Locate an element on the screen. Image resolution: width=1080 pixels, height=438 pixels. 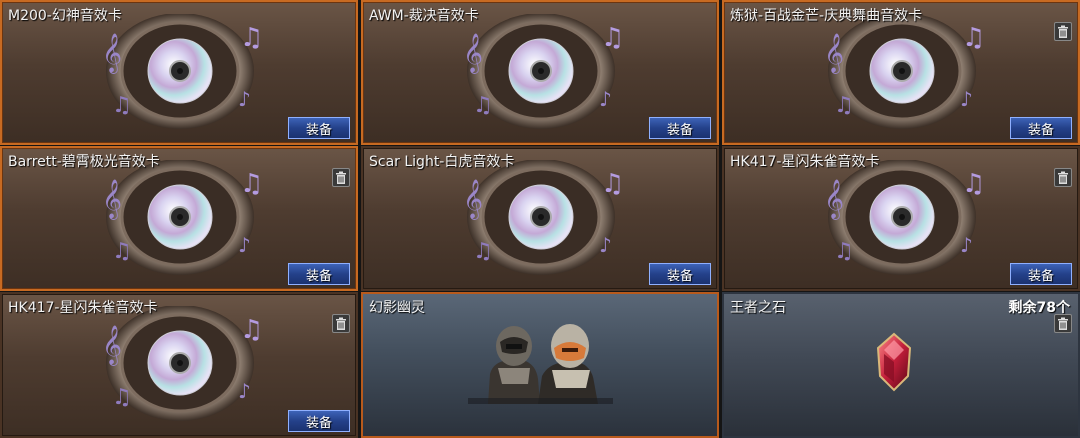
card-title: 炼狱-百战金芒-庆典舞曲音效卡 is located at coordinates (826, 16).